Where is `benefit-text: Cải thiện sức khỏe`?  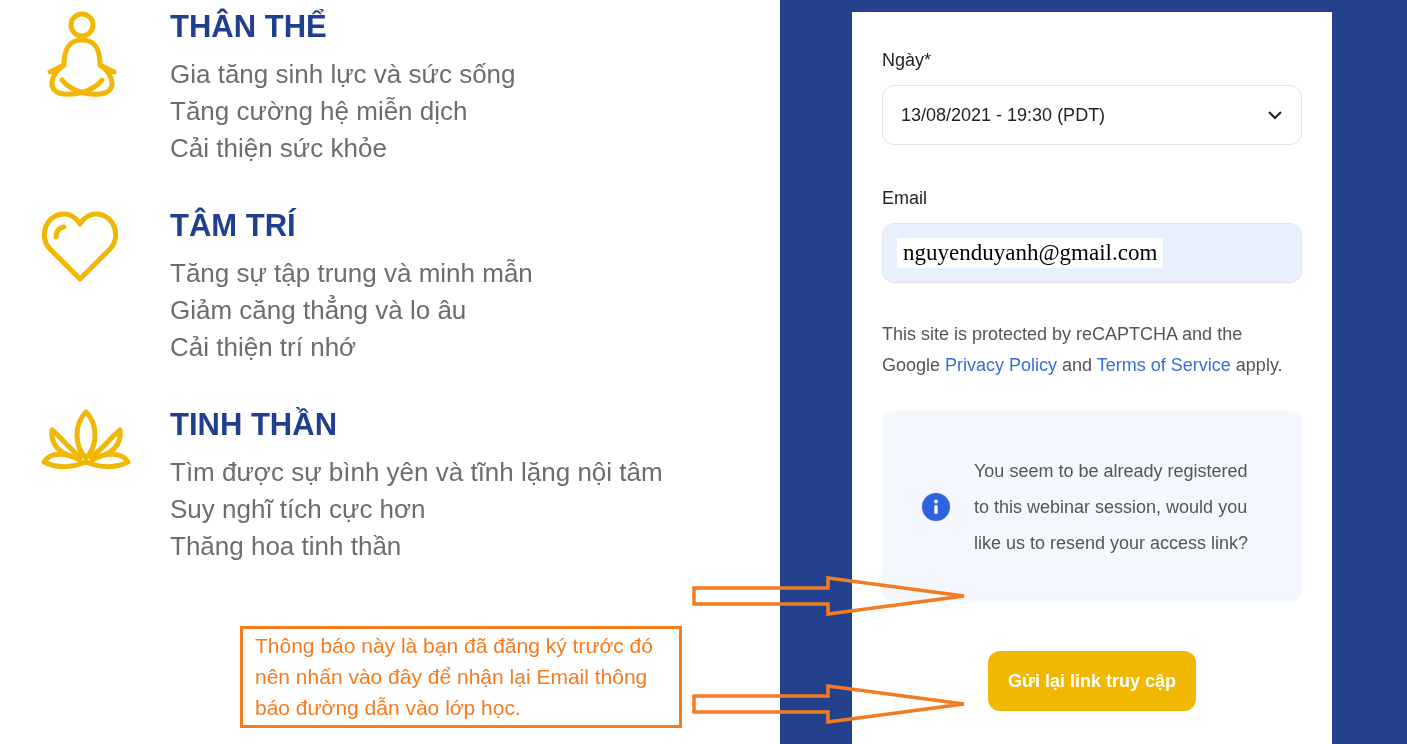 benefit-text: Cải thiện sức khỏe is located at coordinates (279, 148).